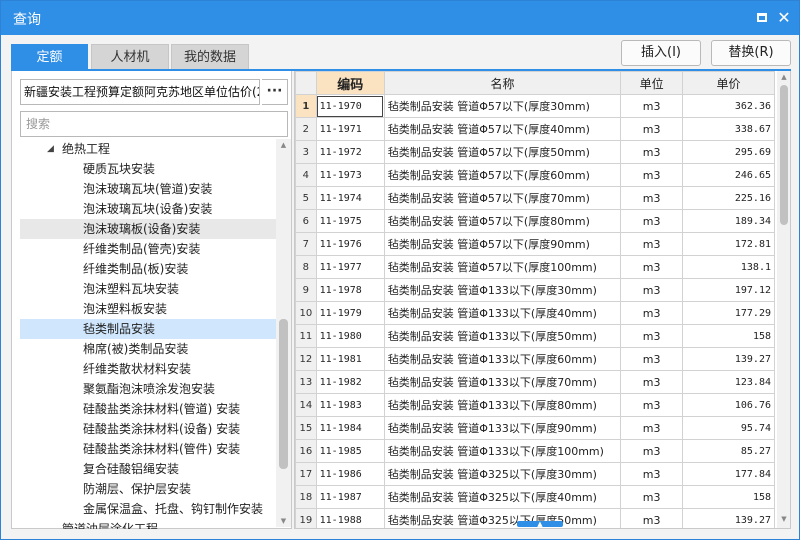  Describe the element at coordinates (535, 405) in the screenshot. I see `table-row: 14 11-1983 毡类制品安装 管道Φ133以下(厚度80mm) m3 106.76` at that location.